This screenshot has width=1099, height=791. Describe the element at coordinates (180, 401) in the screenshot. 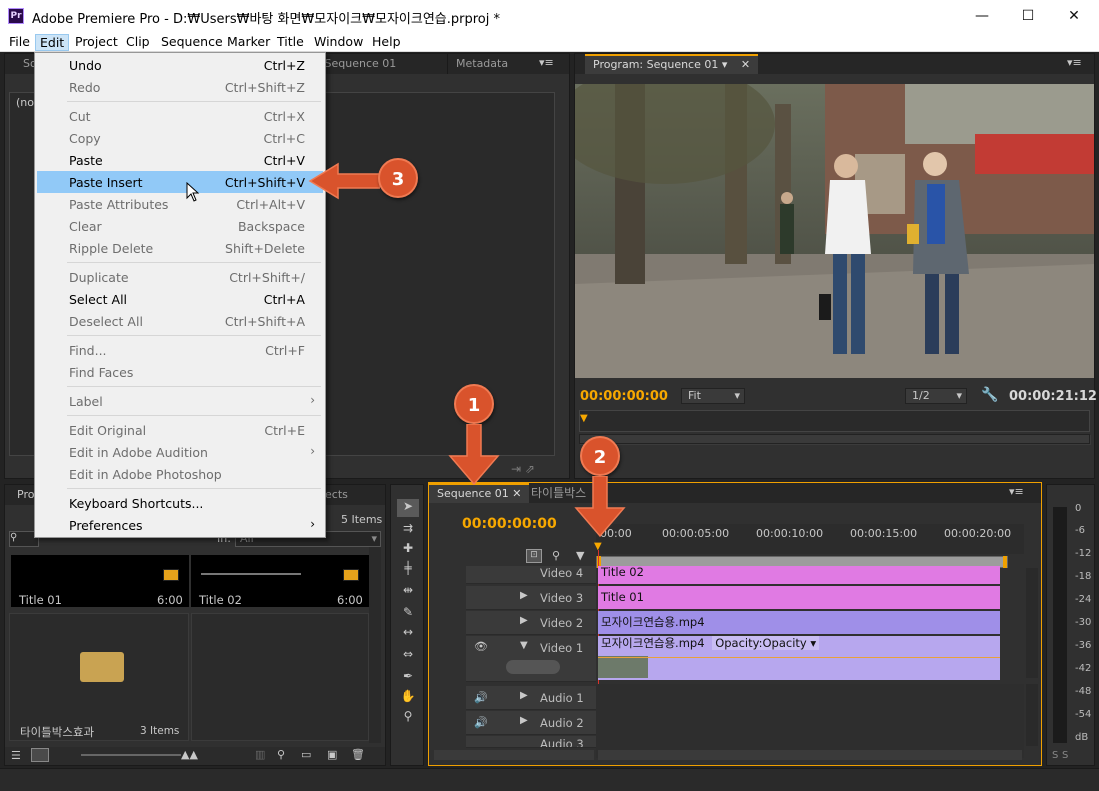

I see `menu-item-label-submenu: Label ›` at that location.